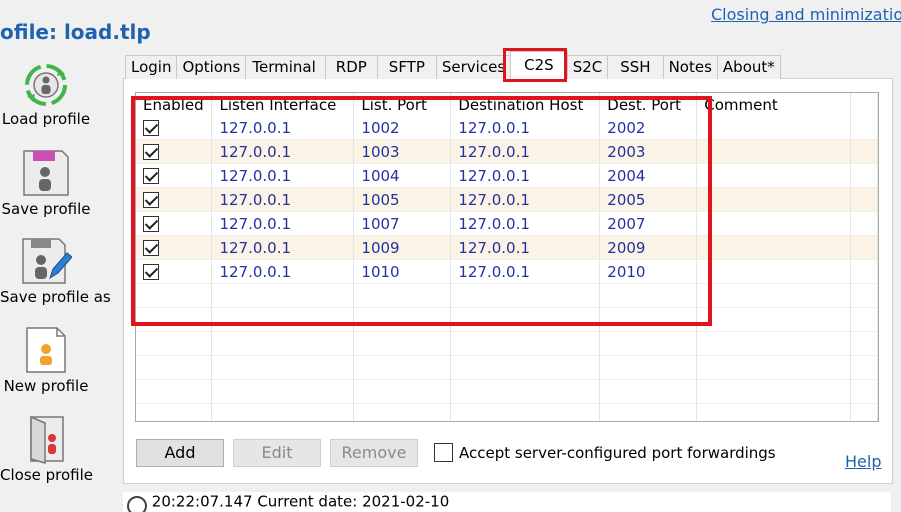  What do you see at coordinates (774, 104) in the screenshot?
I see `column-header-comment: Comment` at bounding box center [774, 104].